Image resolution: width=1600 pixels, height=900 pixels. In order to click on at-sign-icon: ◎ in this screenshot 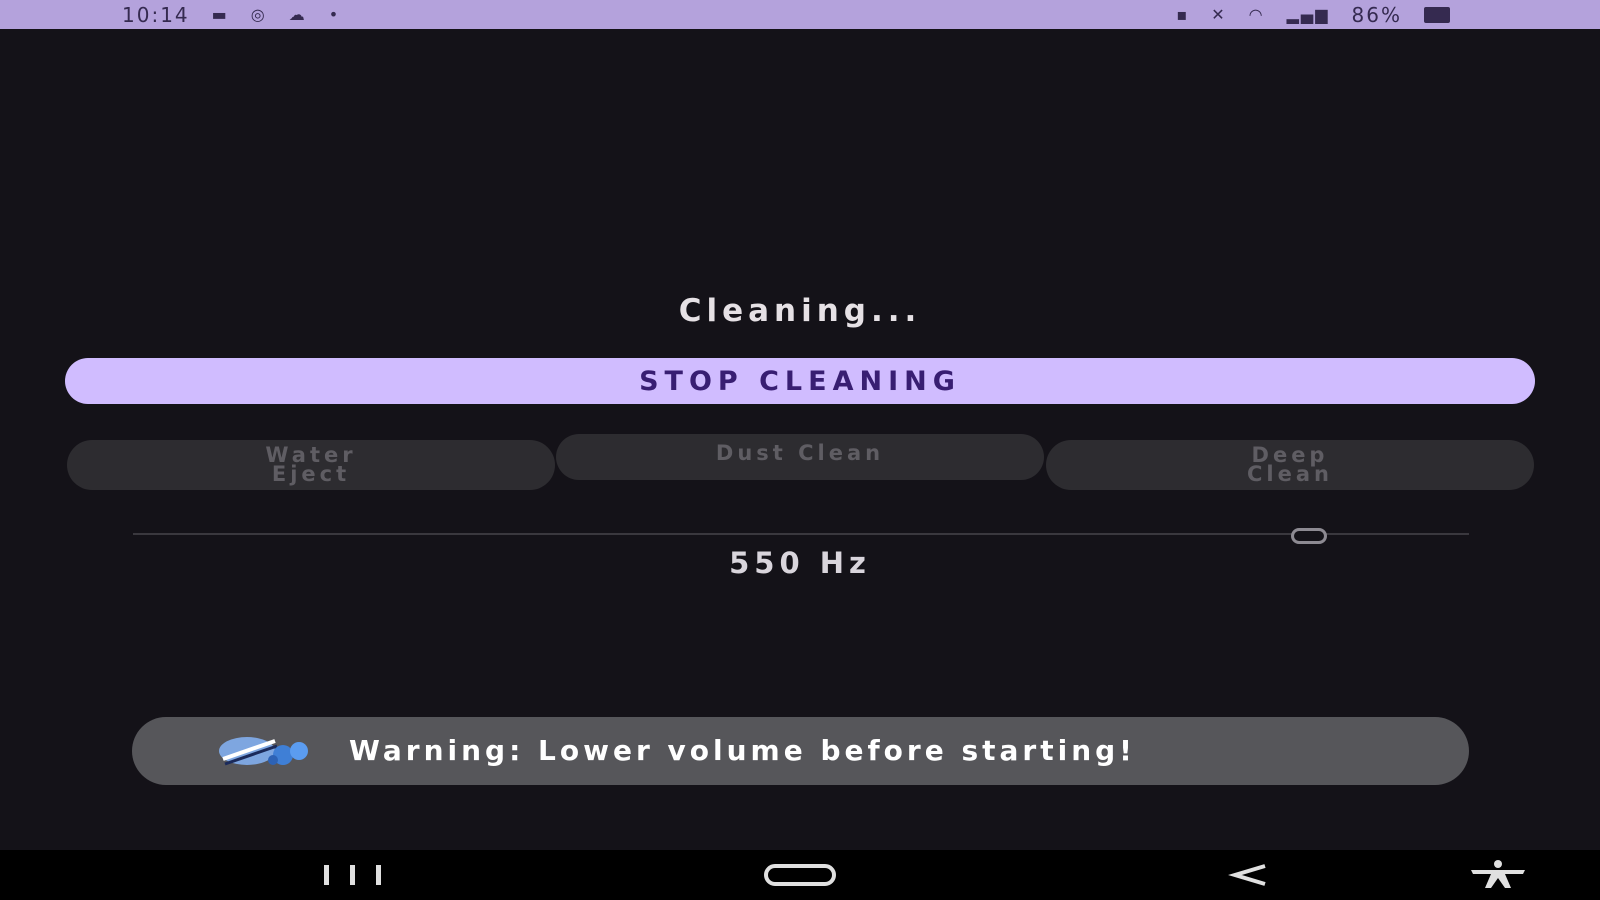, I will do `click(258, 14)`.